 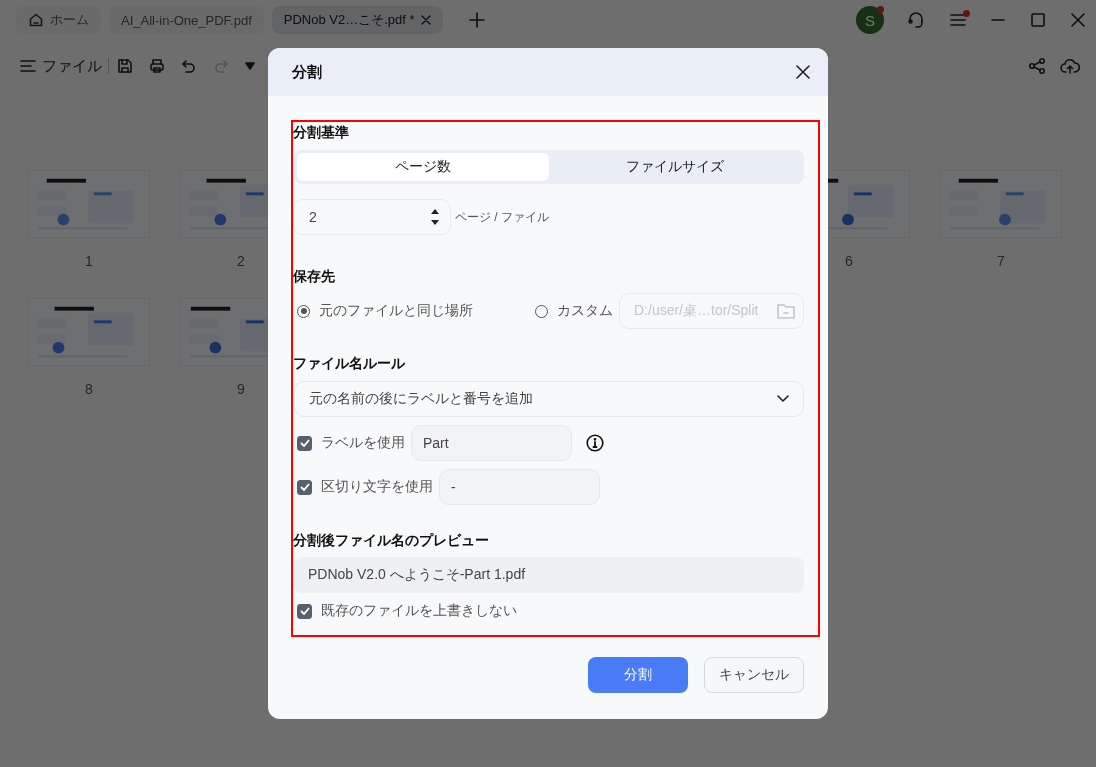 What do you see at coordinates (754, 675) in the screenshot?
I see `cancel-button: キャンセル` at bounding box center [754, 675].